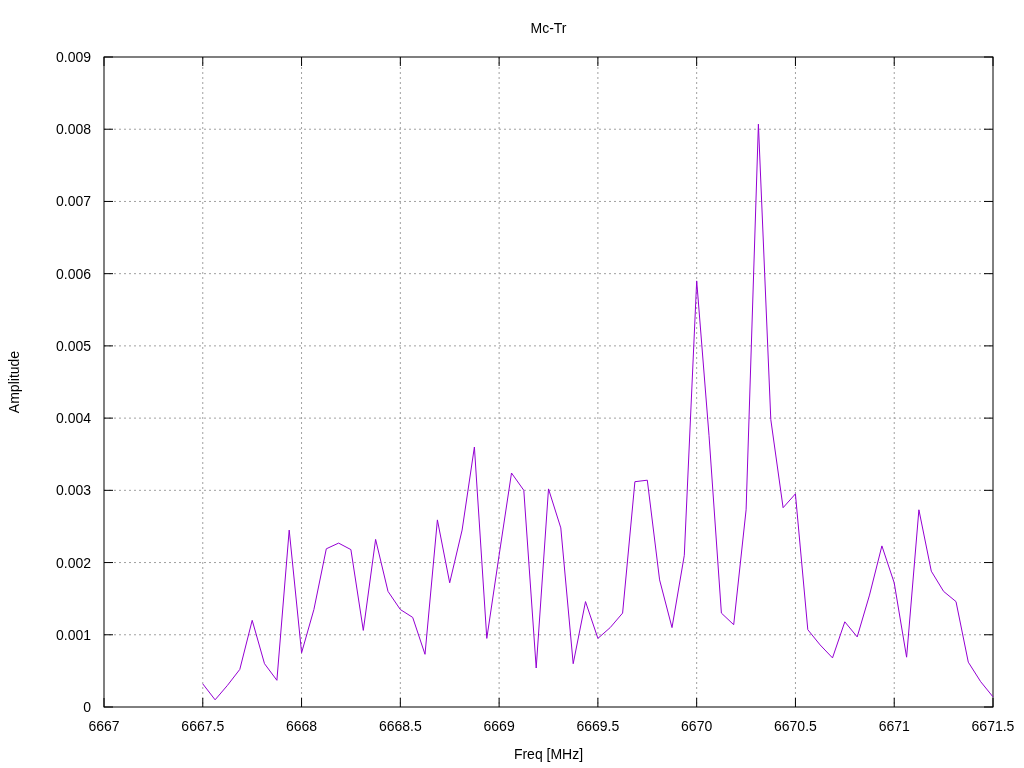  Describe the element at coordinates (14, 382) in the screenshot. I see `y-axis-label: Amplitude` at that location.